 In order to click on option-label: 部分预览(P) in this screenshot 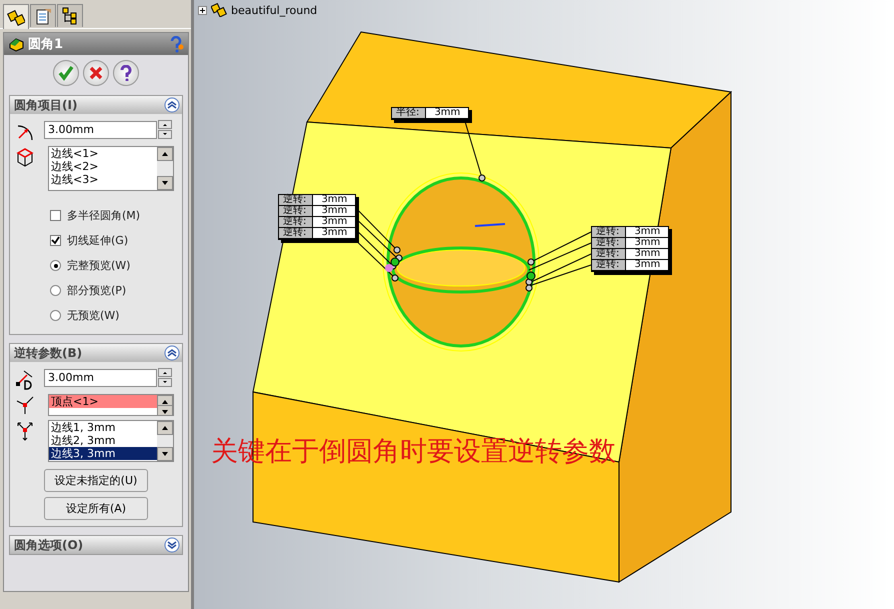, I will do `click(96, 290)`.